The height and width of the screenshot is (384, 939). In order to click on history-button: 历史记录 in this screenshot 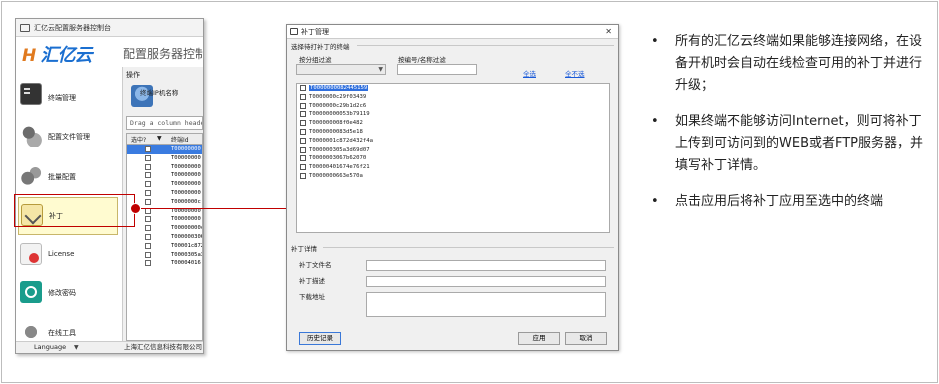, I will do `click(320, 338)`.